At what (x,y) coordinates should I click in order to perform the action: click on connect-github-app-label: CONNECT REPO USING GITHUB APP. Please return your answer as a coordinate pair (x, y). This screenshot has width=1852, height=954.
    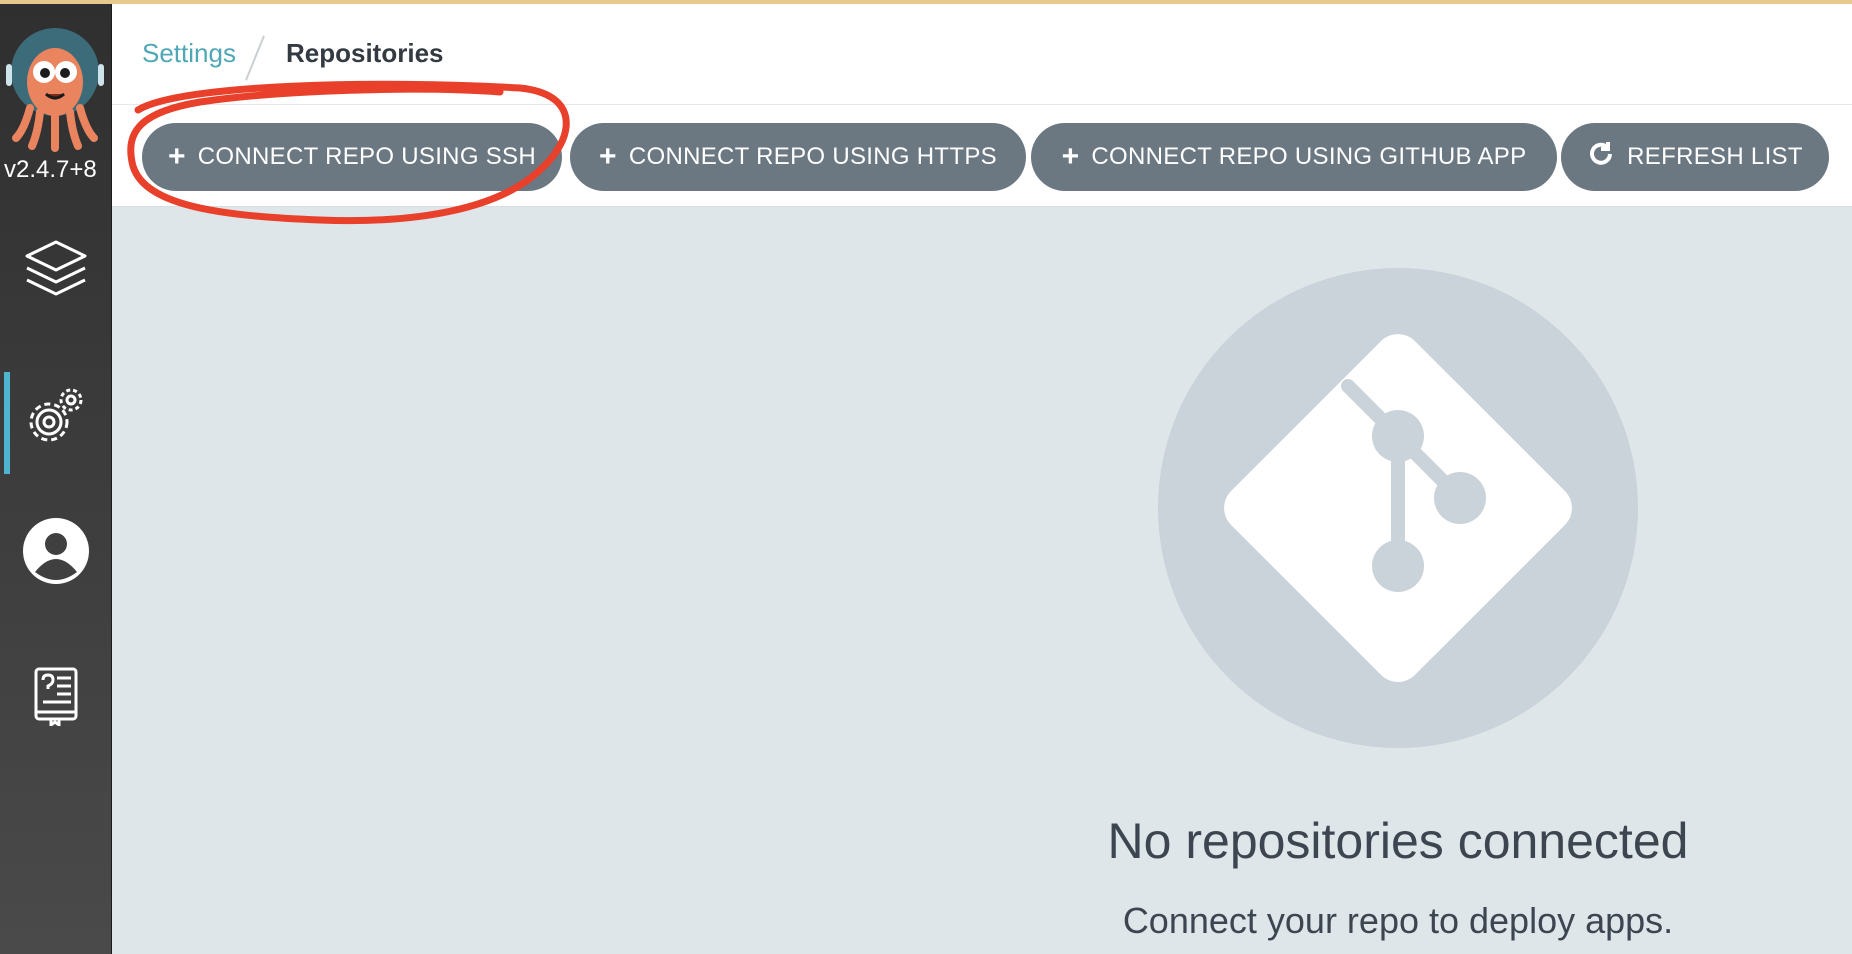
    Looking at the image, I should click on (1309, 156).